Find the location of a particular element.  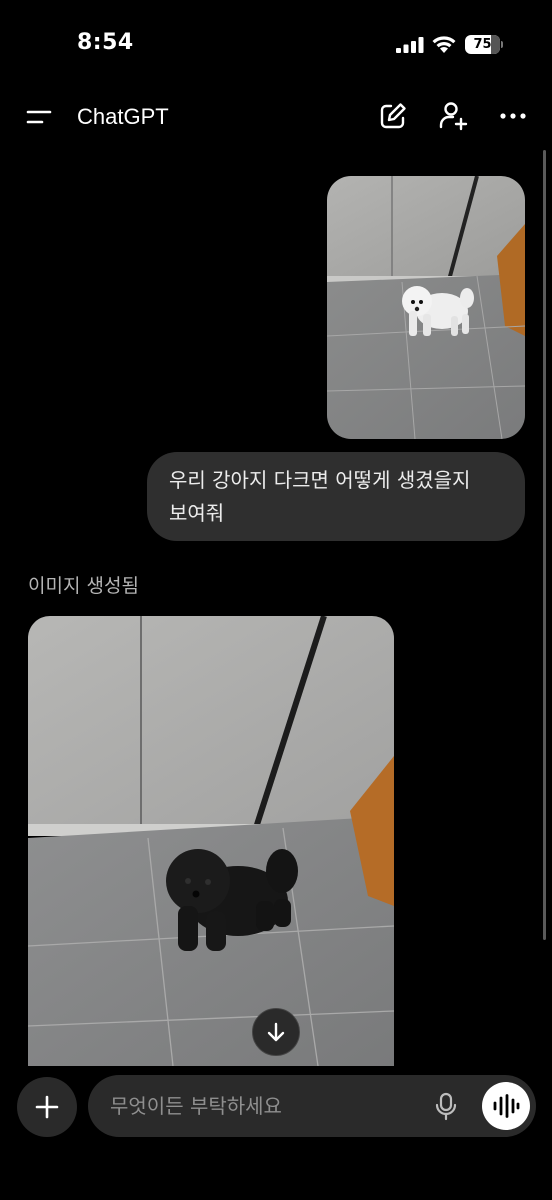

user-attached-image is located at coordinates (426, 307).